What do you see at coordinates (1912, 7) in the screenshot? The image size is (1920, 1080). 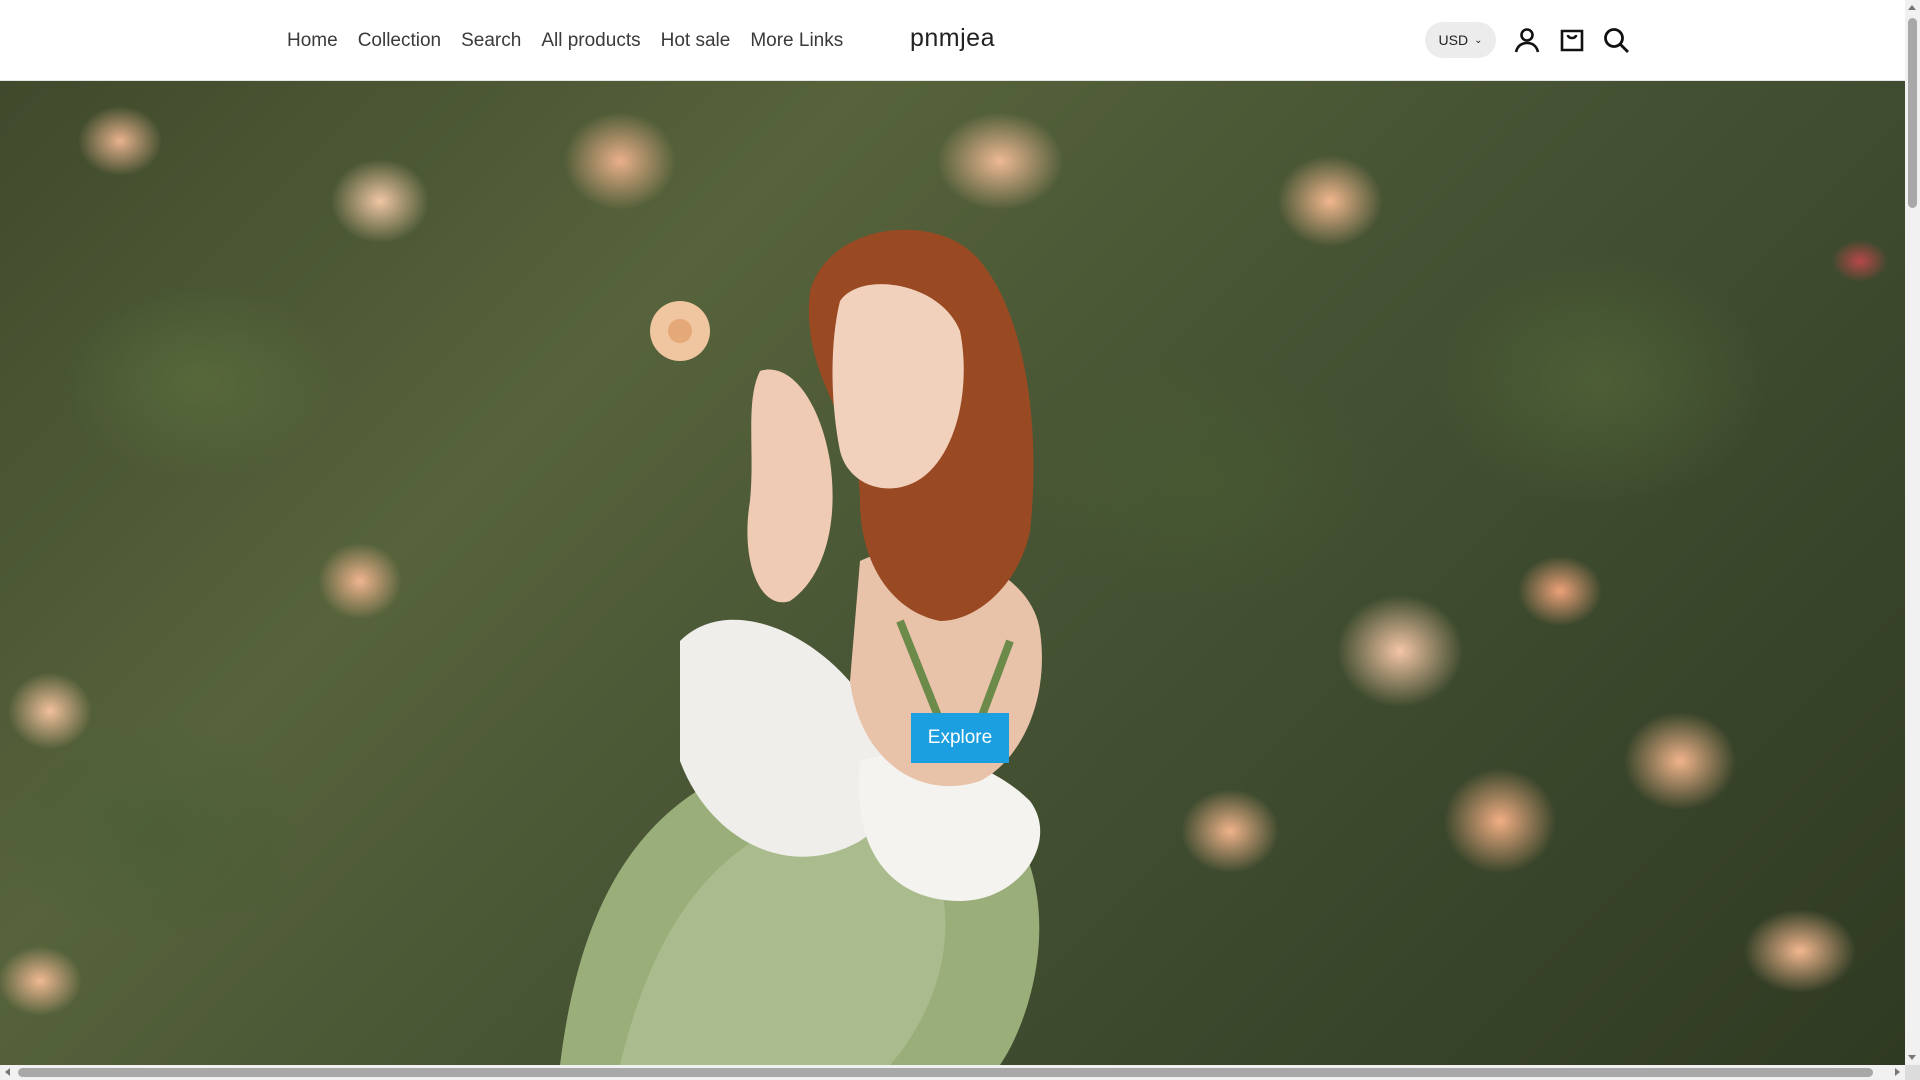 I see `scroll-up-icon` at bounding box center [1912, 7].